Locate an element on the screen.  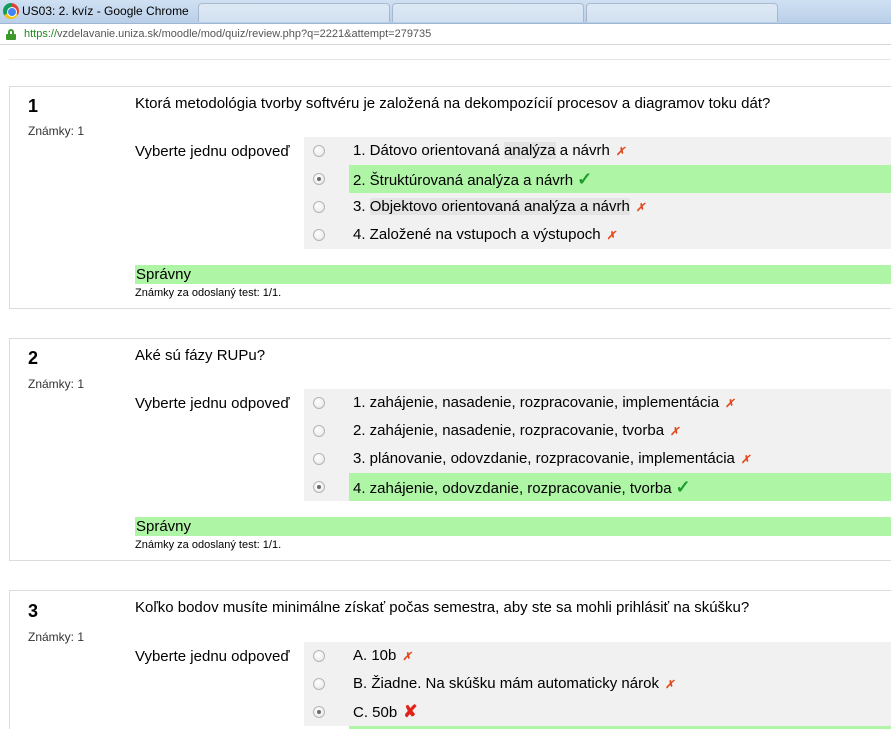
answer-label: 1. Dátovo orientovaná analýza a návrh ✗ is located at coordinates (489, 150).